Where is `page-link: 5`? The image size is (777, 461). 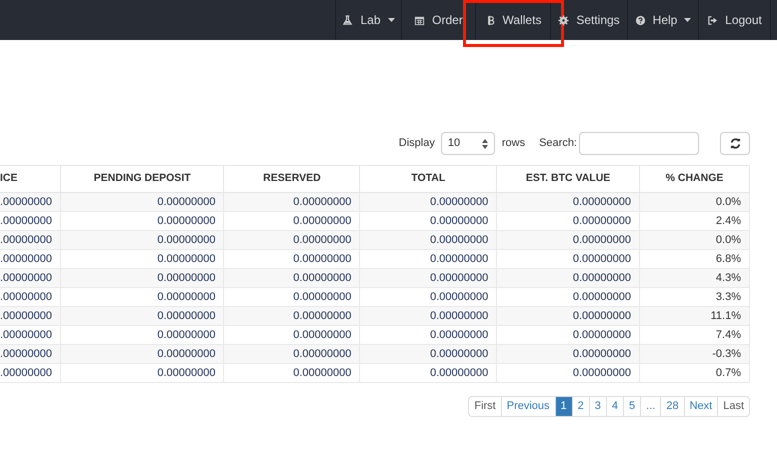 page-link: 5 is located at coordinates (631, 406).